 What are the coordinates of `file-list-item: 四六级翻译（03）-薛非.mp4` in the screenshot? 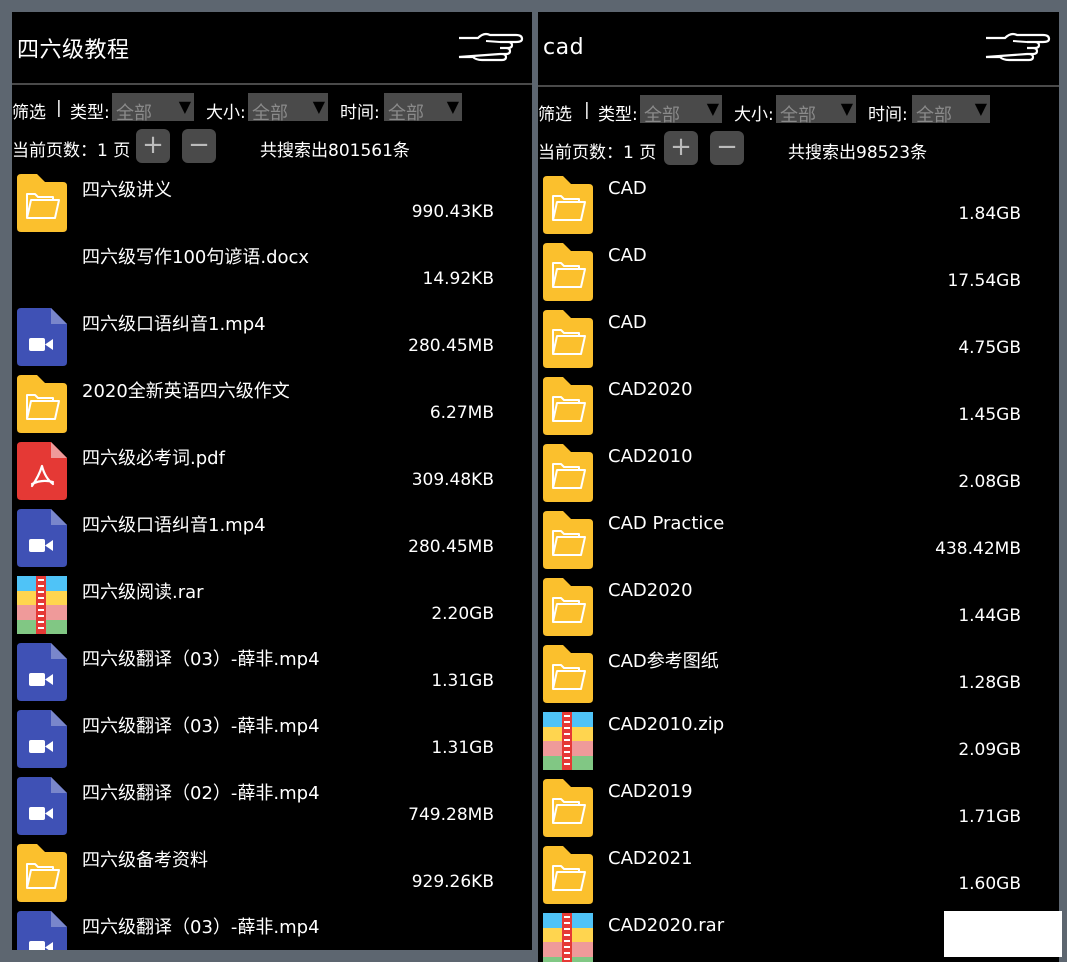 It's located at (272, 928).